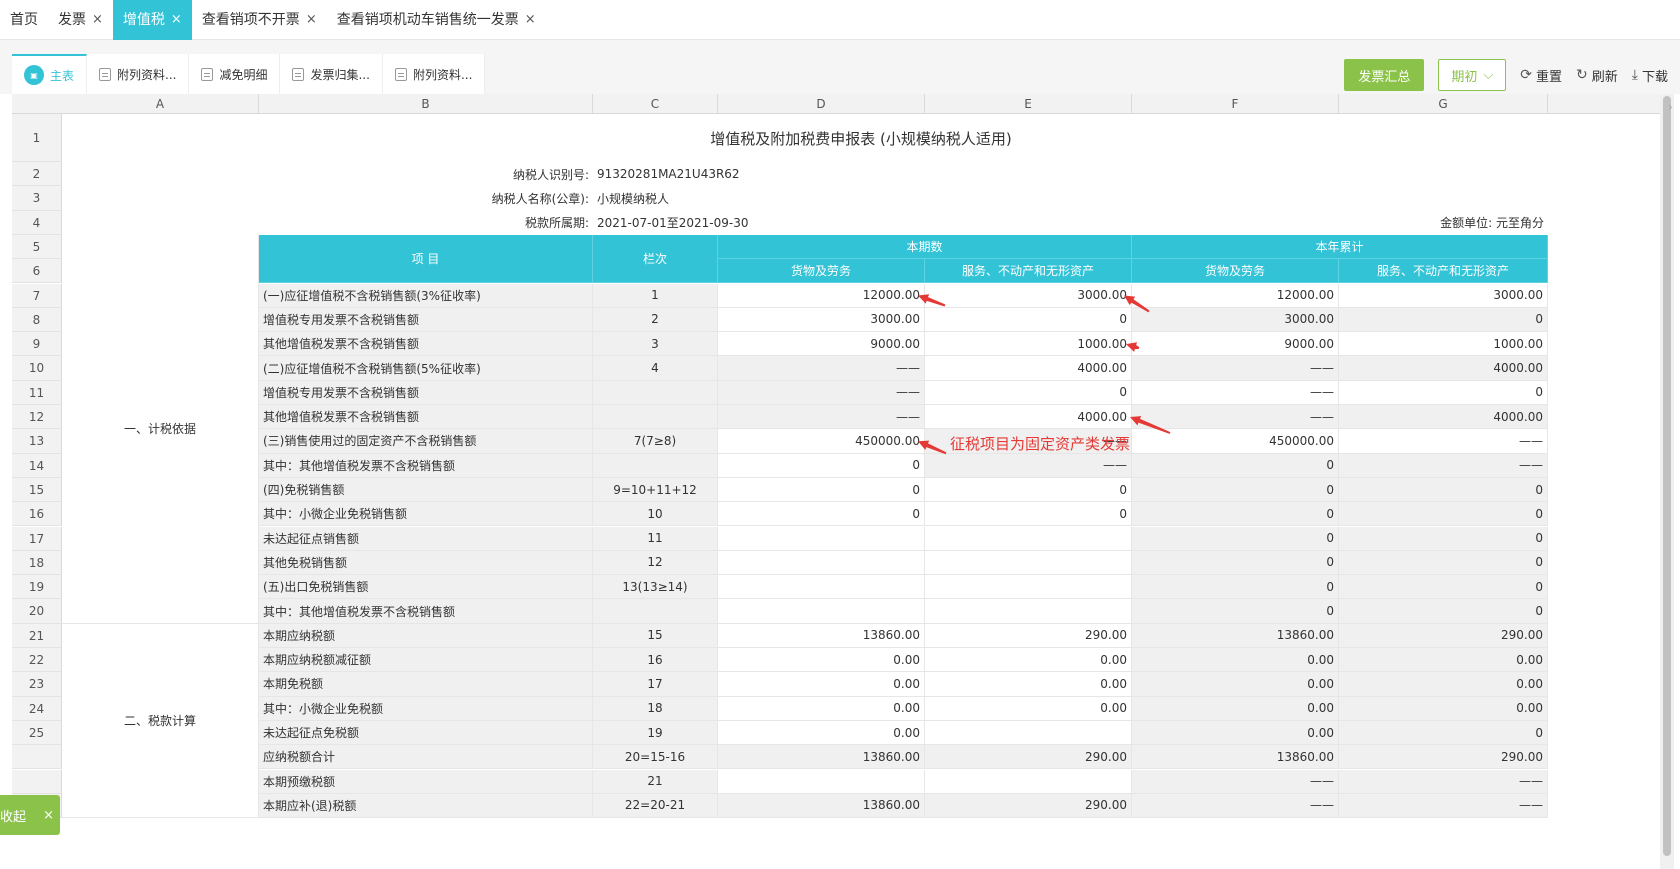 The height and width of the screenshot is (869, 1680). I want to click on row-header: 21, so click(37, 635).